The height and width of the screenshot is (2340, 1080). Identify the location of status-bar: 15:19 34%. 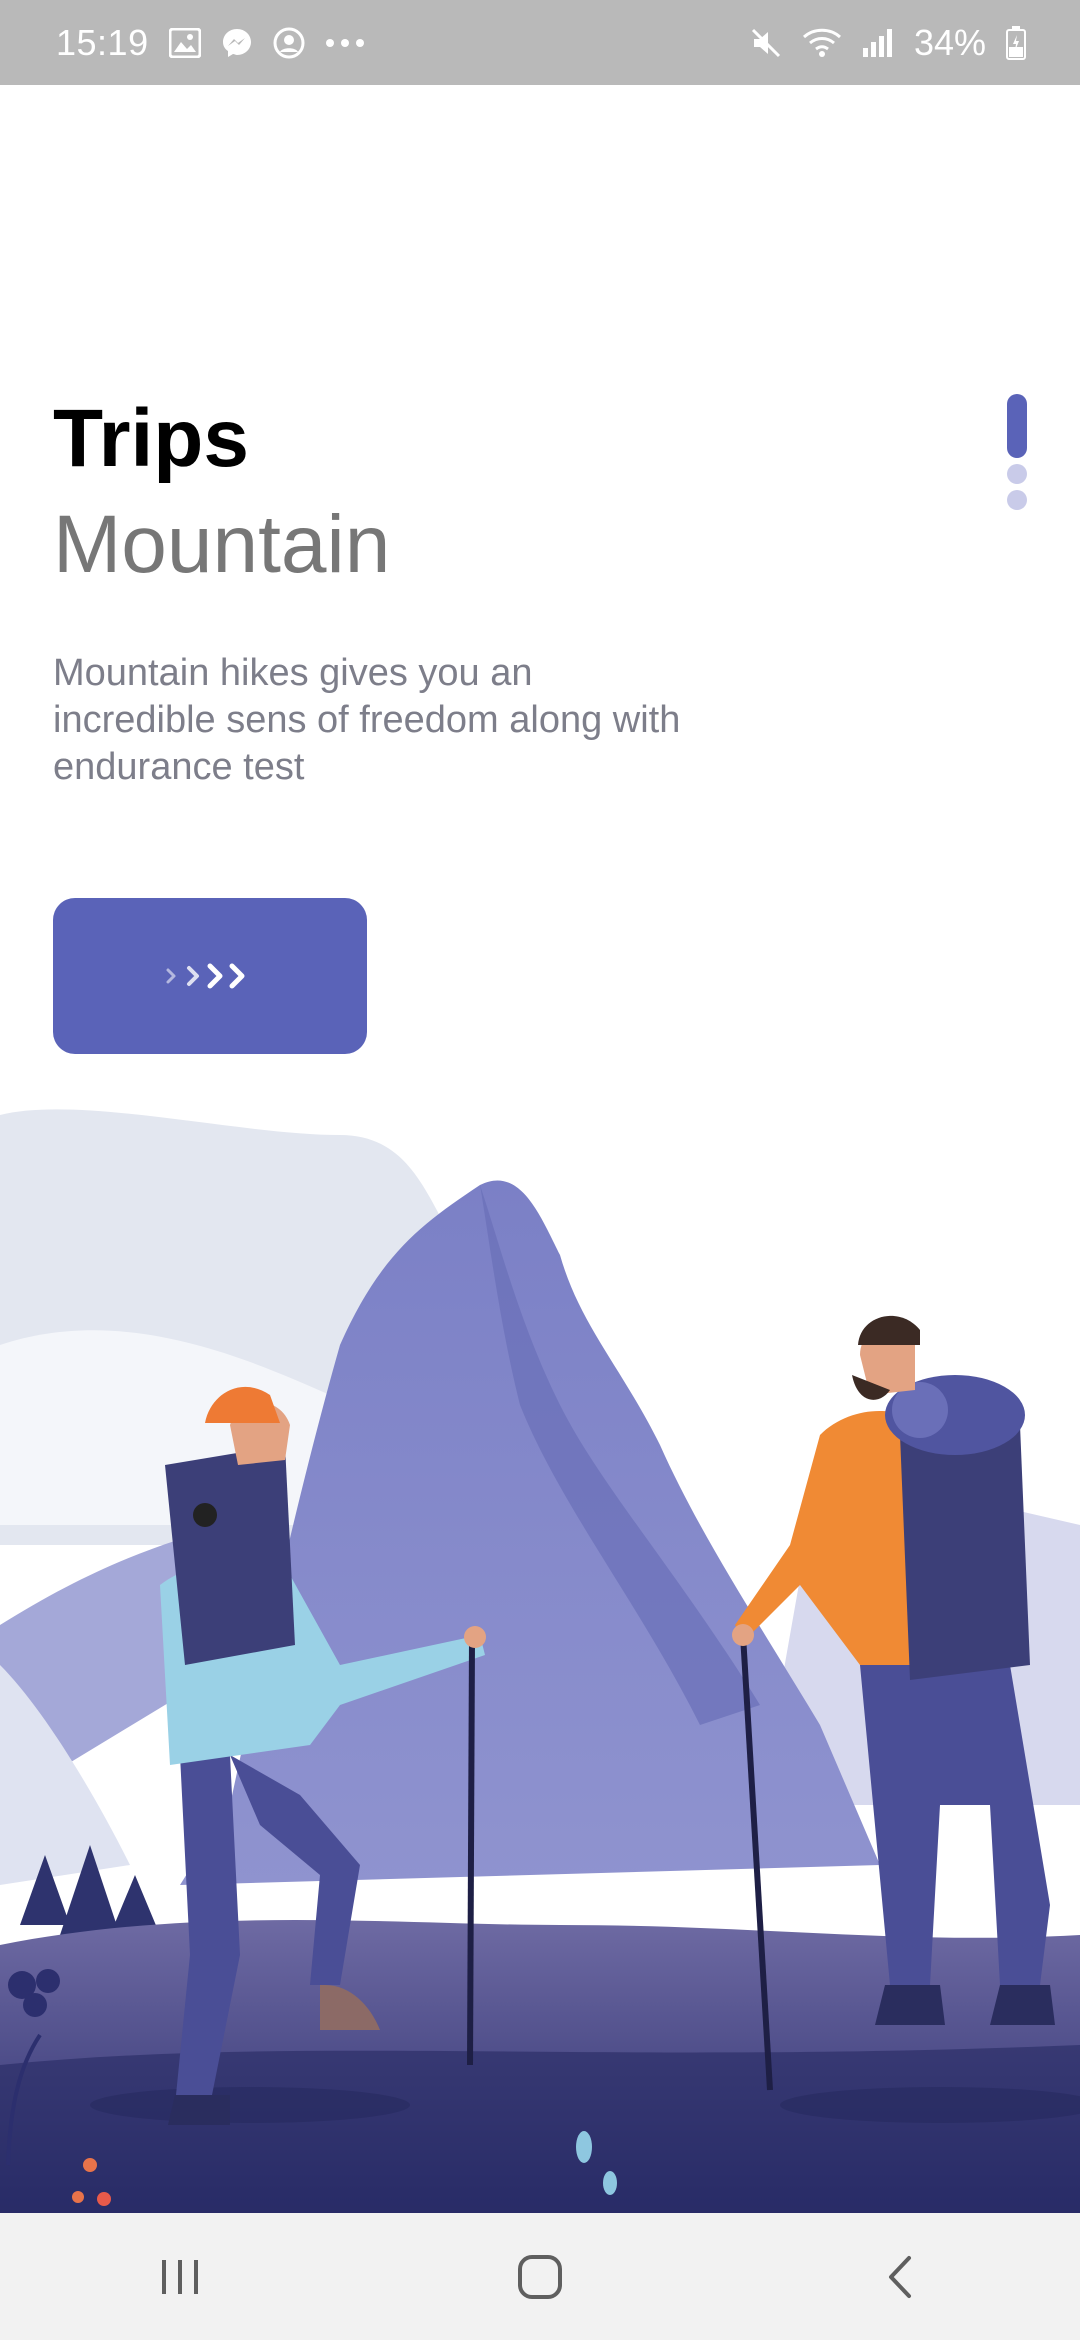
(540, 42).